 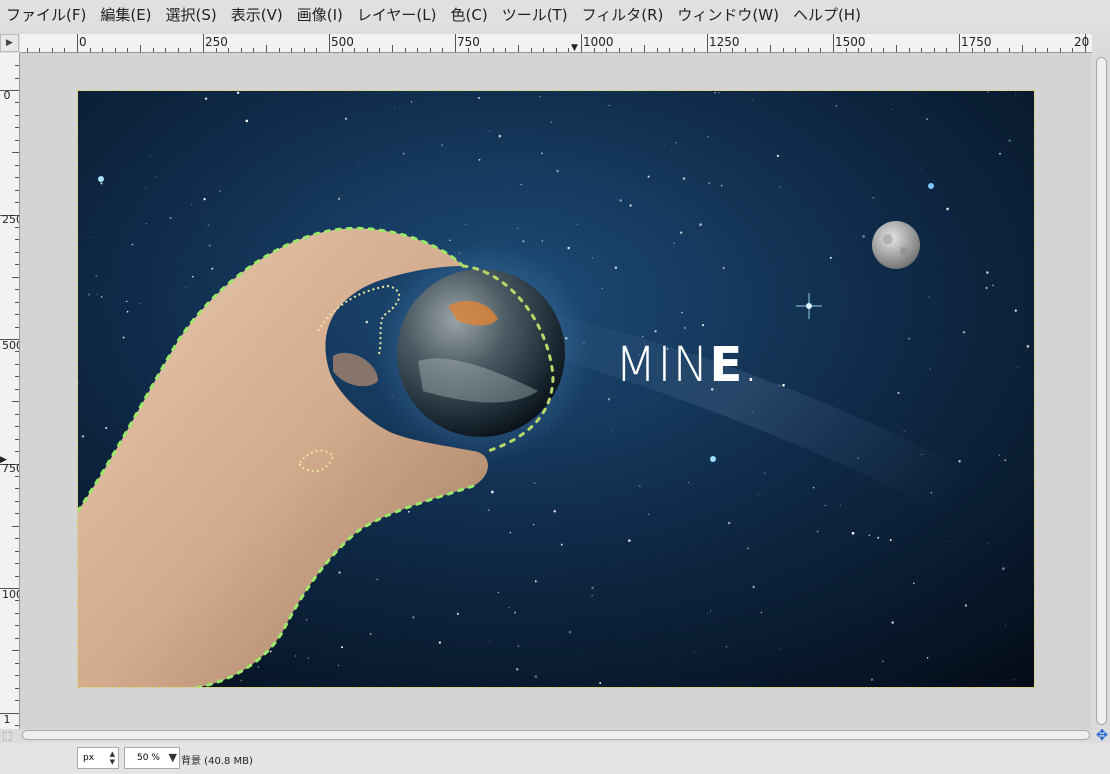 I want to click on menu-edit: 編集(E), so click(x=126, y=15).